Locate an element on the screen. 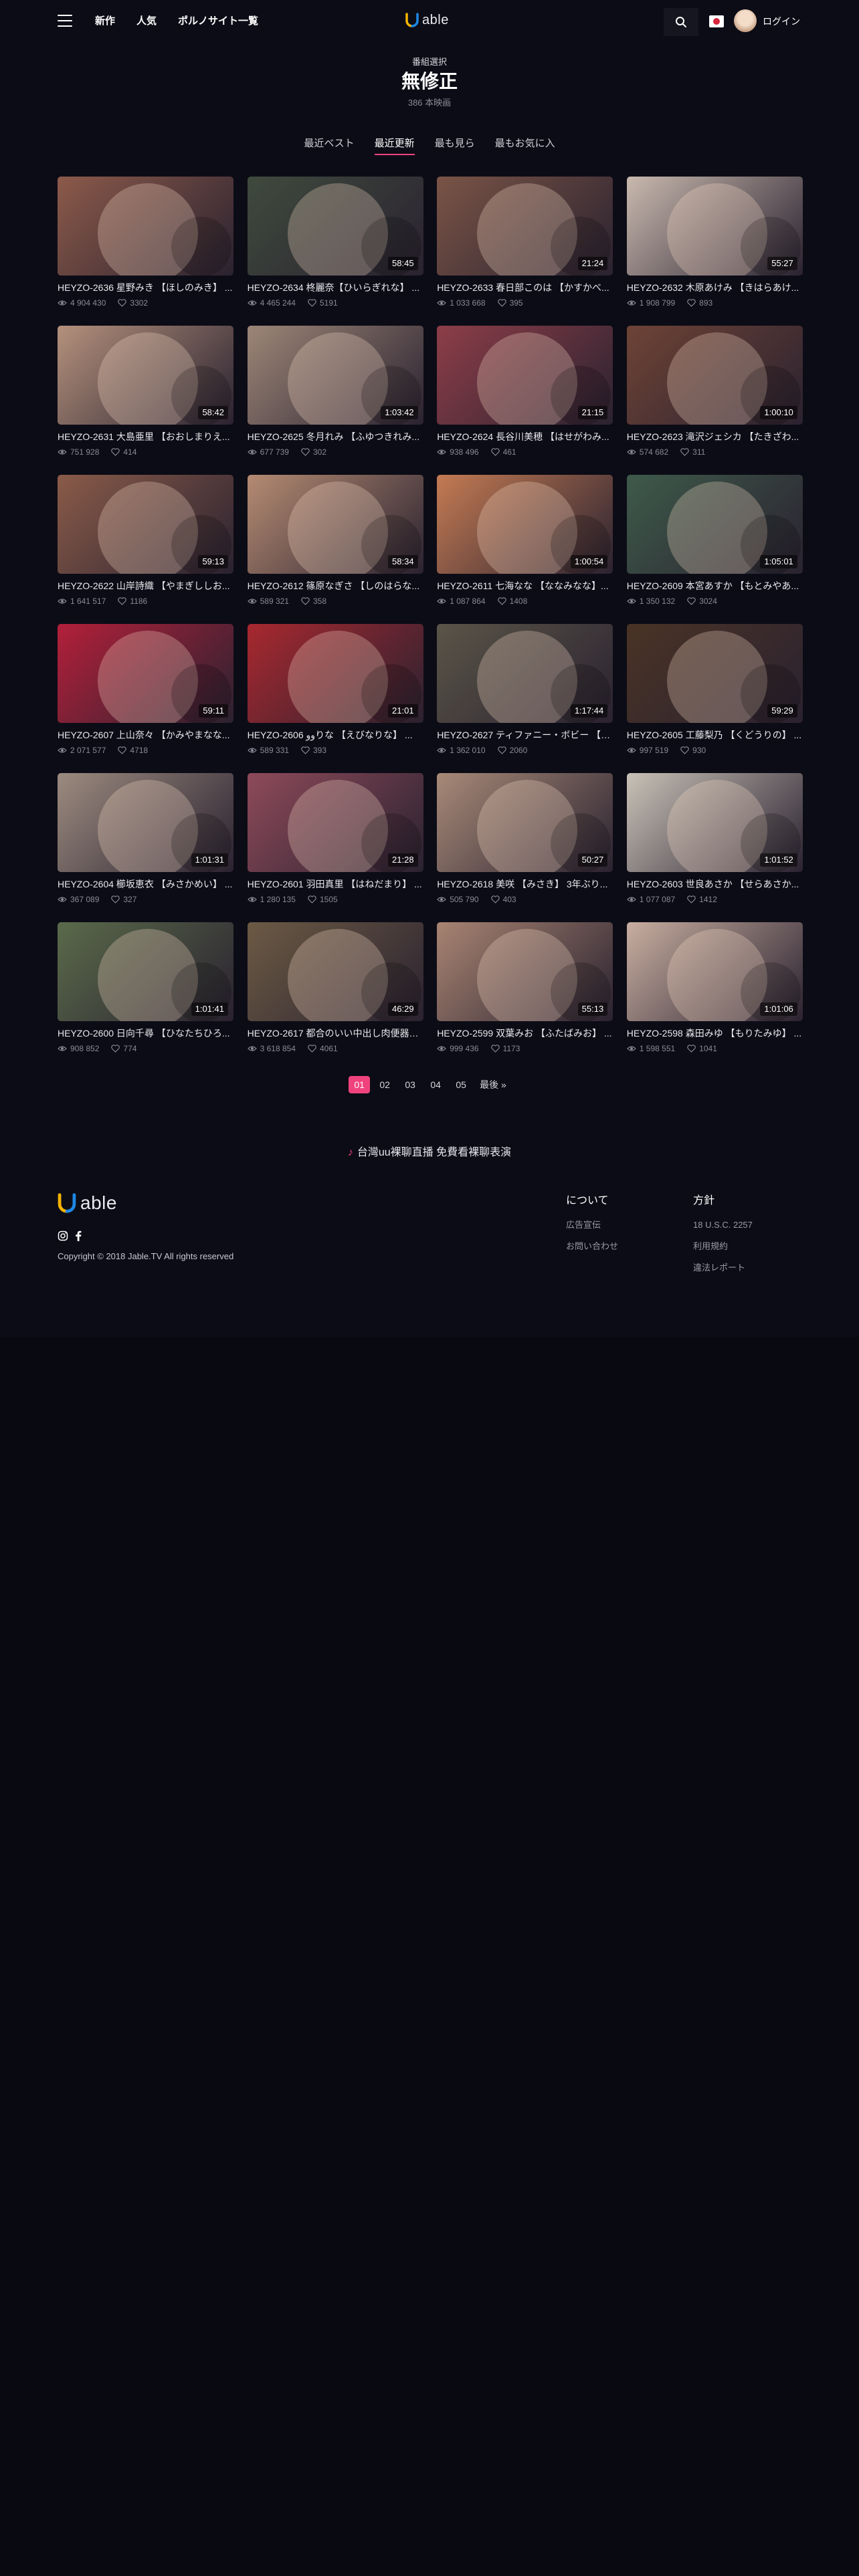 This screenshot has height=2576, width=859. tab-most-viewed: 最も見ら is located at coordinates (455, 143).